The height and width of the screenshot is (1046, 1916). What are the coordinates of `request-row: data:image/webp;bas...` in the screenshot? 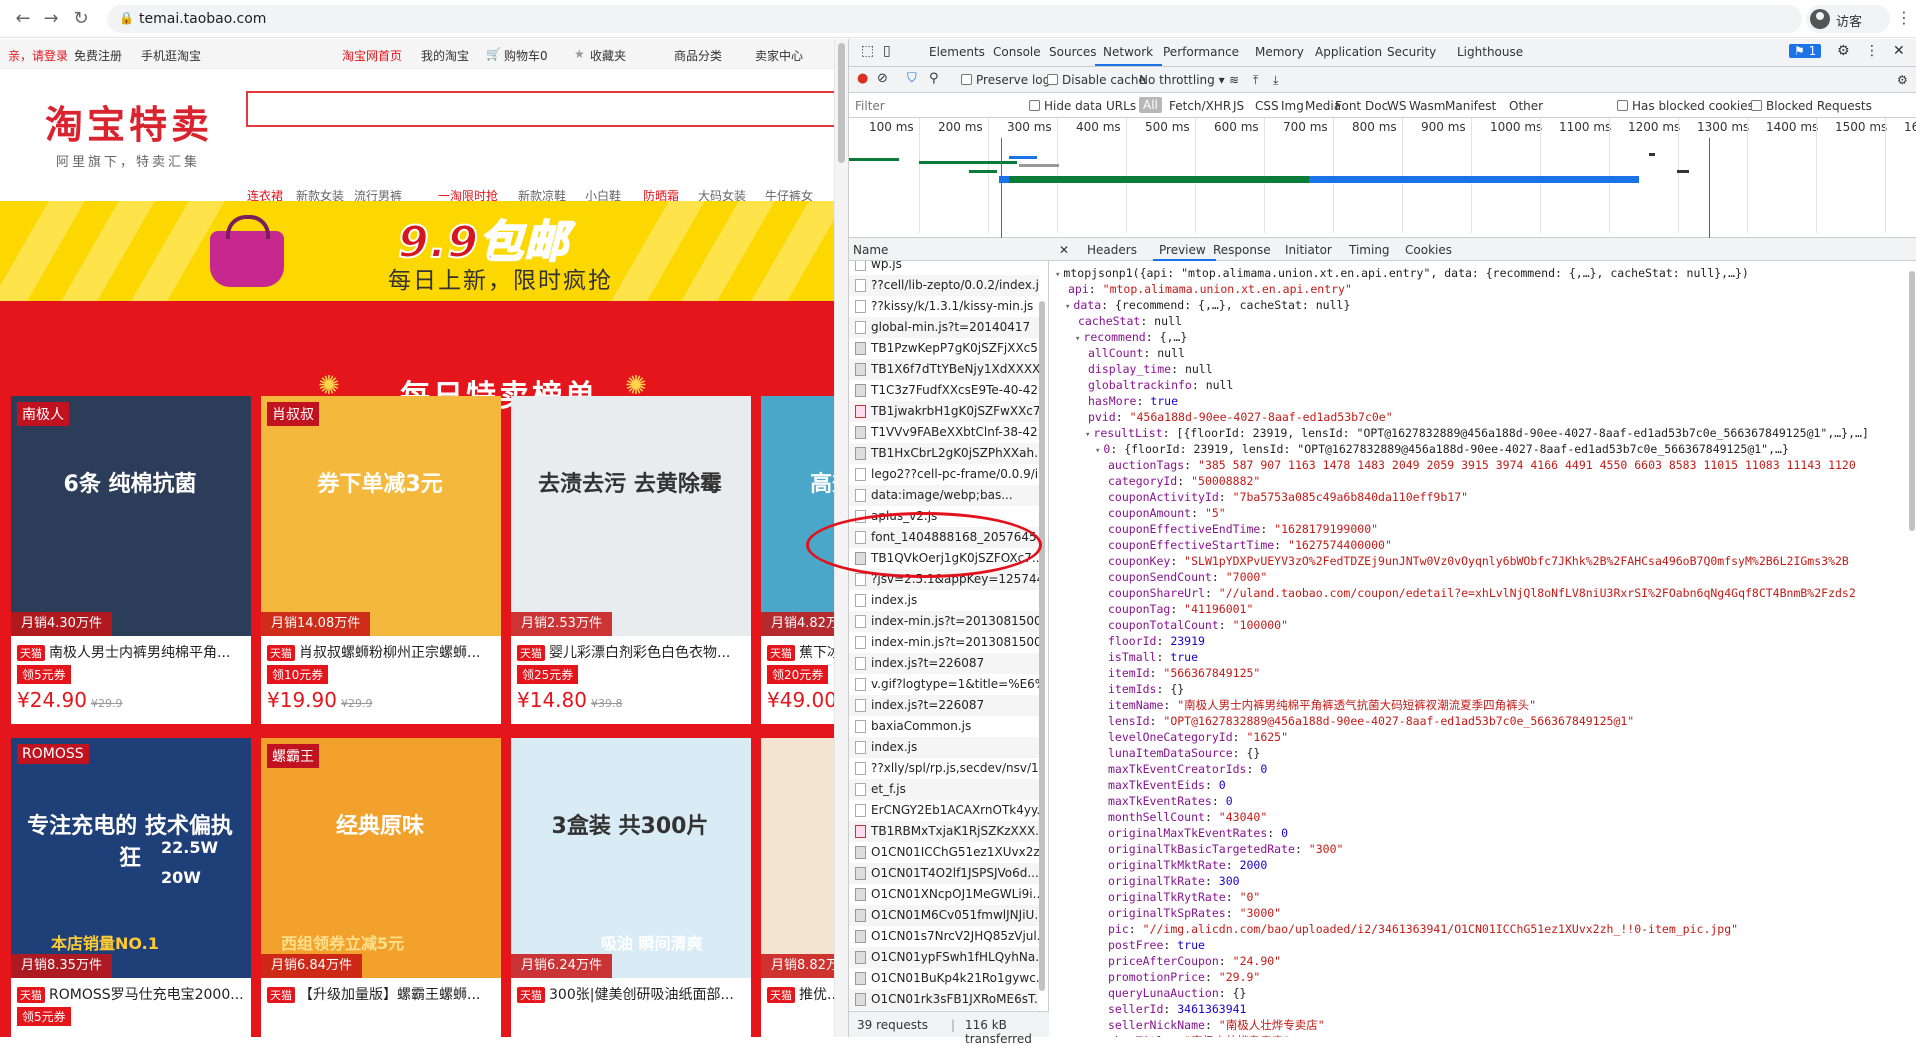 It's located at (944, 495).